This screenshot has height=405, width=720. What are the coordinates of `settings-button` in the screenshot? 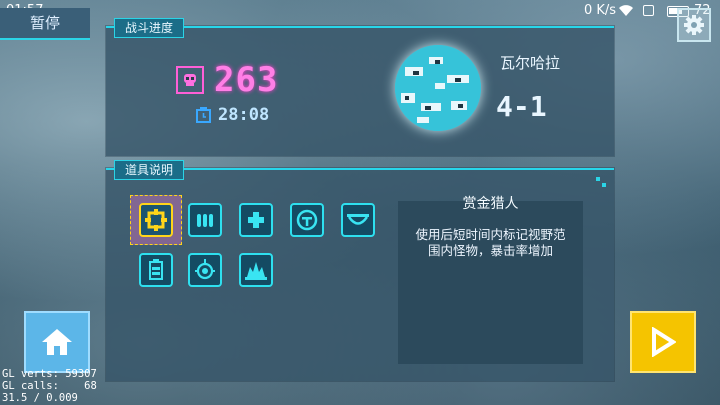 It's located at (694, 25).